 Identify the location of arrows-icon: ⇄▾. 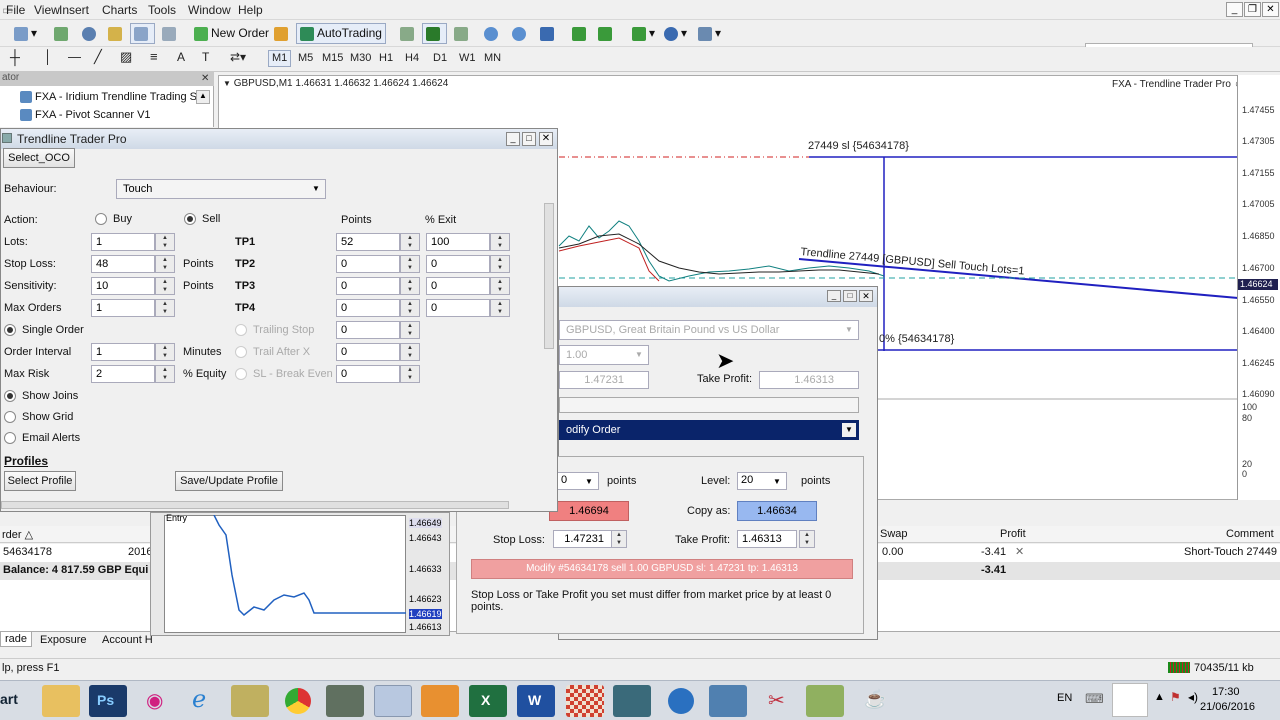
(238, 57).